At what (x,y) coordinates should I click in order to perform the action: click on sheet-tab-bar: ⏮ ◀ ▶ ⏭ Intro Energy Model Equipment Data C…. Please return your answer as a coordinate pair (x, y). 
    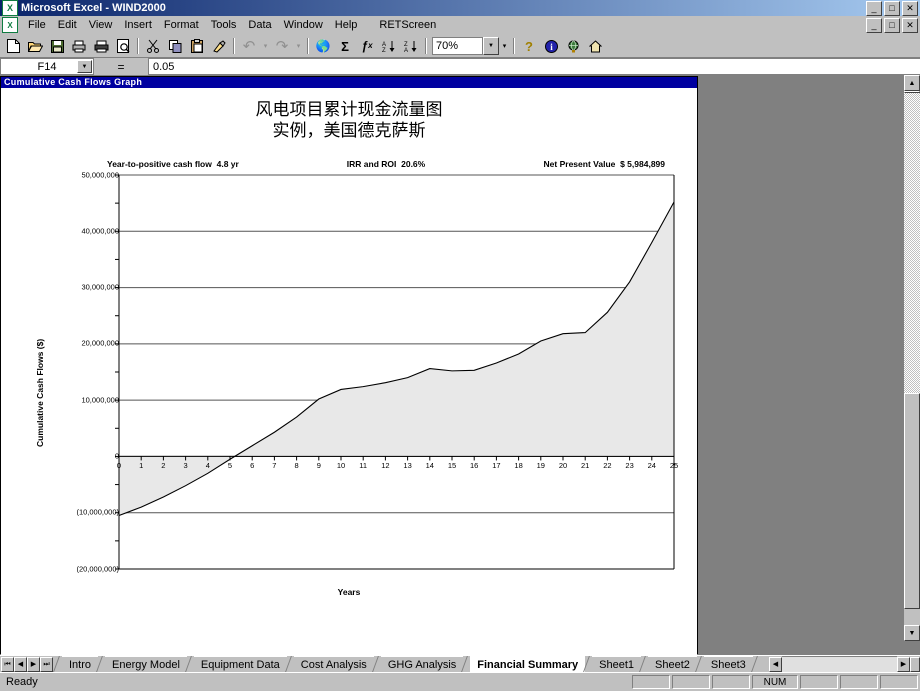
    Looking at the image, I should click on (460, 664).